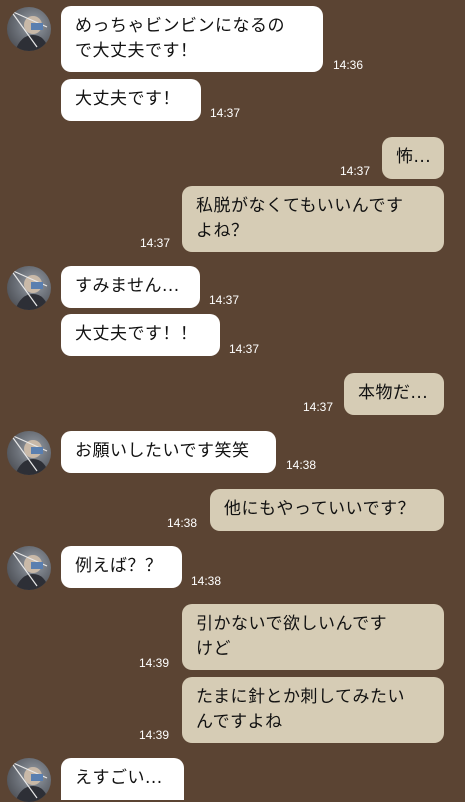 This screenshot has height=802, width=465. What do you see at coordinates (313, 710) in the screenshot?
I see `message-bubble-outgoing: たまに針とか刺してみたい んですよね` at bounding box center [313, 710].